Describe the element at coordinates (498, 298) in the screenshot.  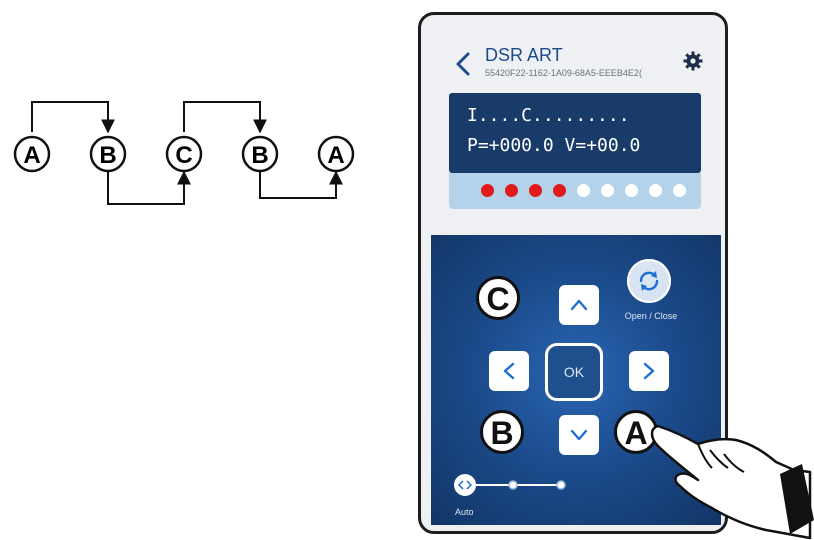
I see `callout-c: C` at that location.